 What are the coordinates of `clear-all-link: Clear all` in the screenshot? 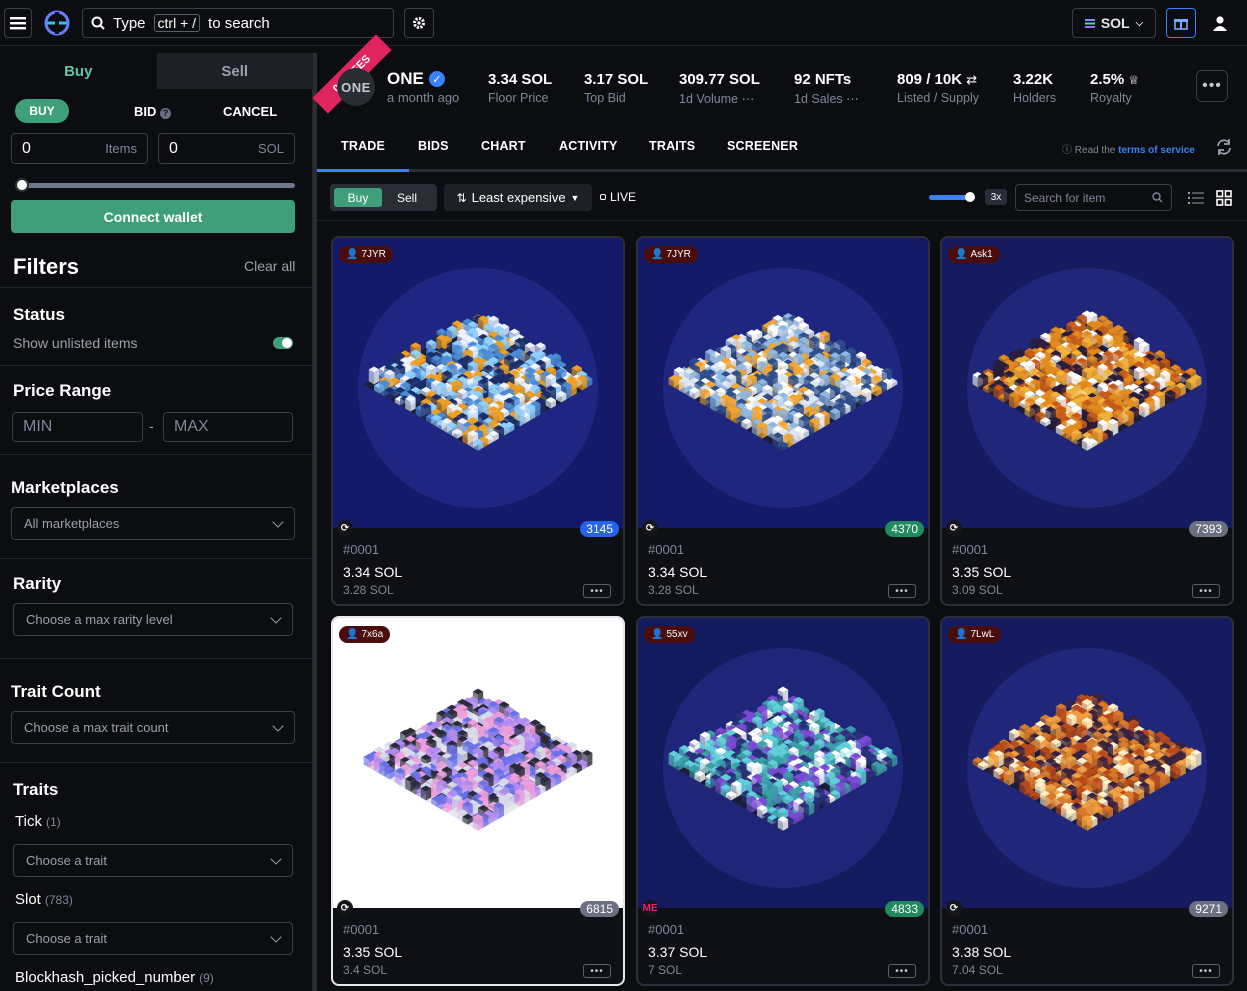 It's located at (269, 266).